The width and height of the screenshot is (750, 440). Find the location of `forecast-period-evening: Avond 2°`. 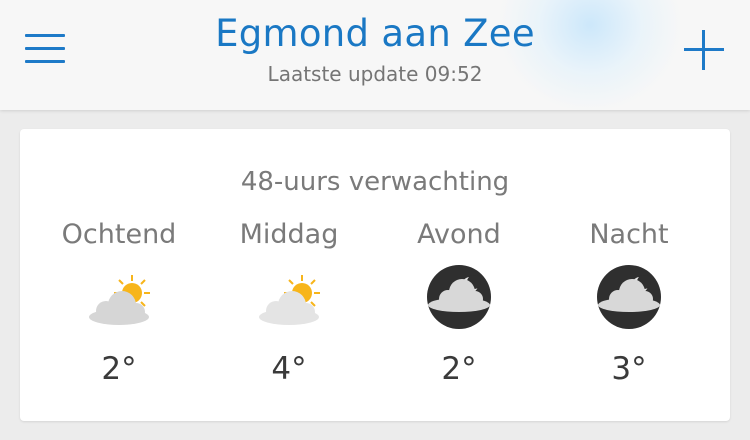

forecast-period-evening: Avond 2° is located at coordinates (459, 312).